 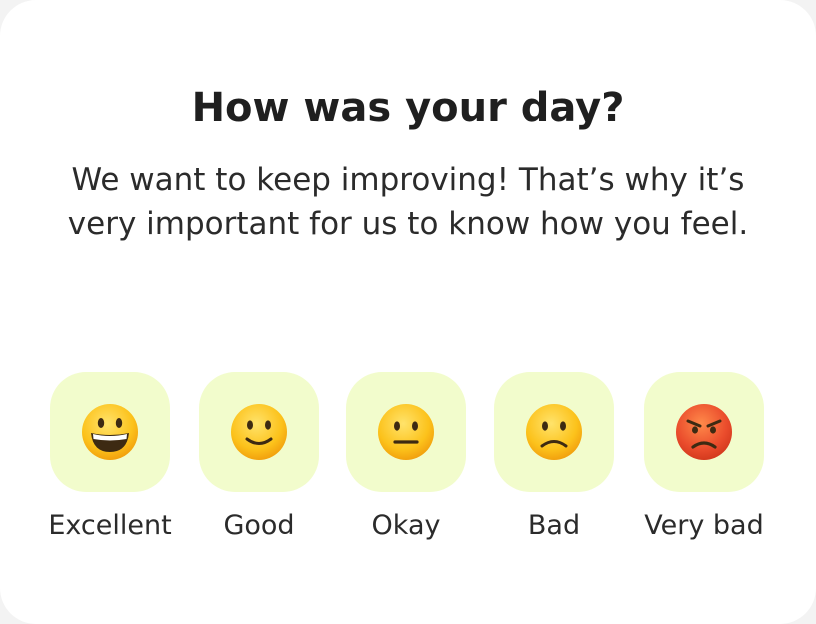 I want to click on rating-label: Very bad, so click(x=704, y=525).